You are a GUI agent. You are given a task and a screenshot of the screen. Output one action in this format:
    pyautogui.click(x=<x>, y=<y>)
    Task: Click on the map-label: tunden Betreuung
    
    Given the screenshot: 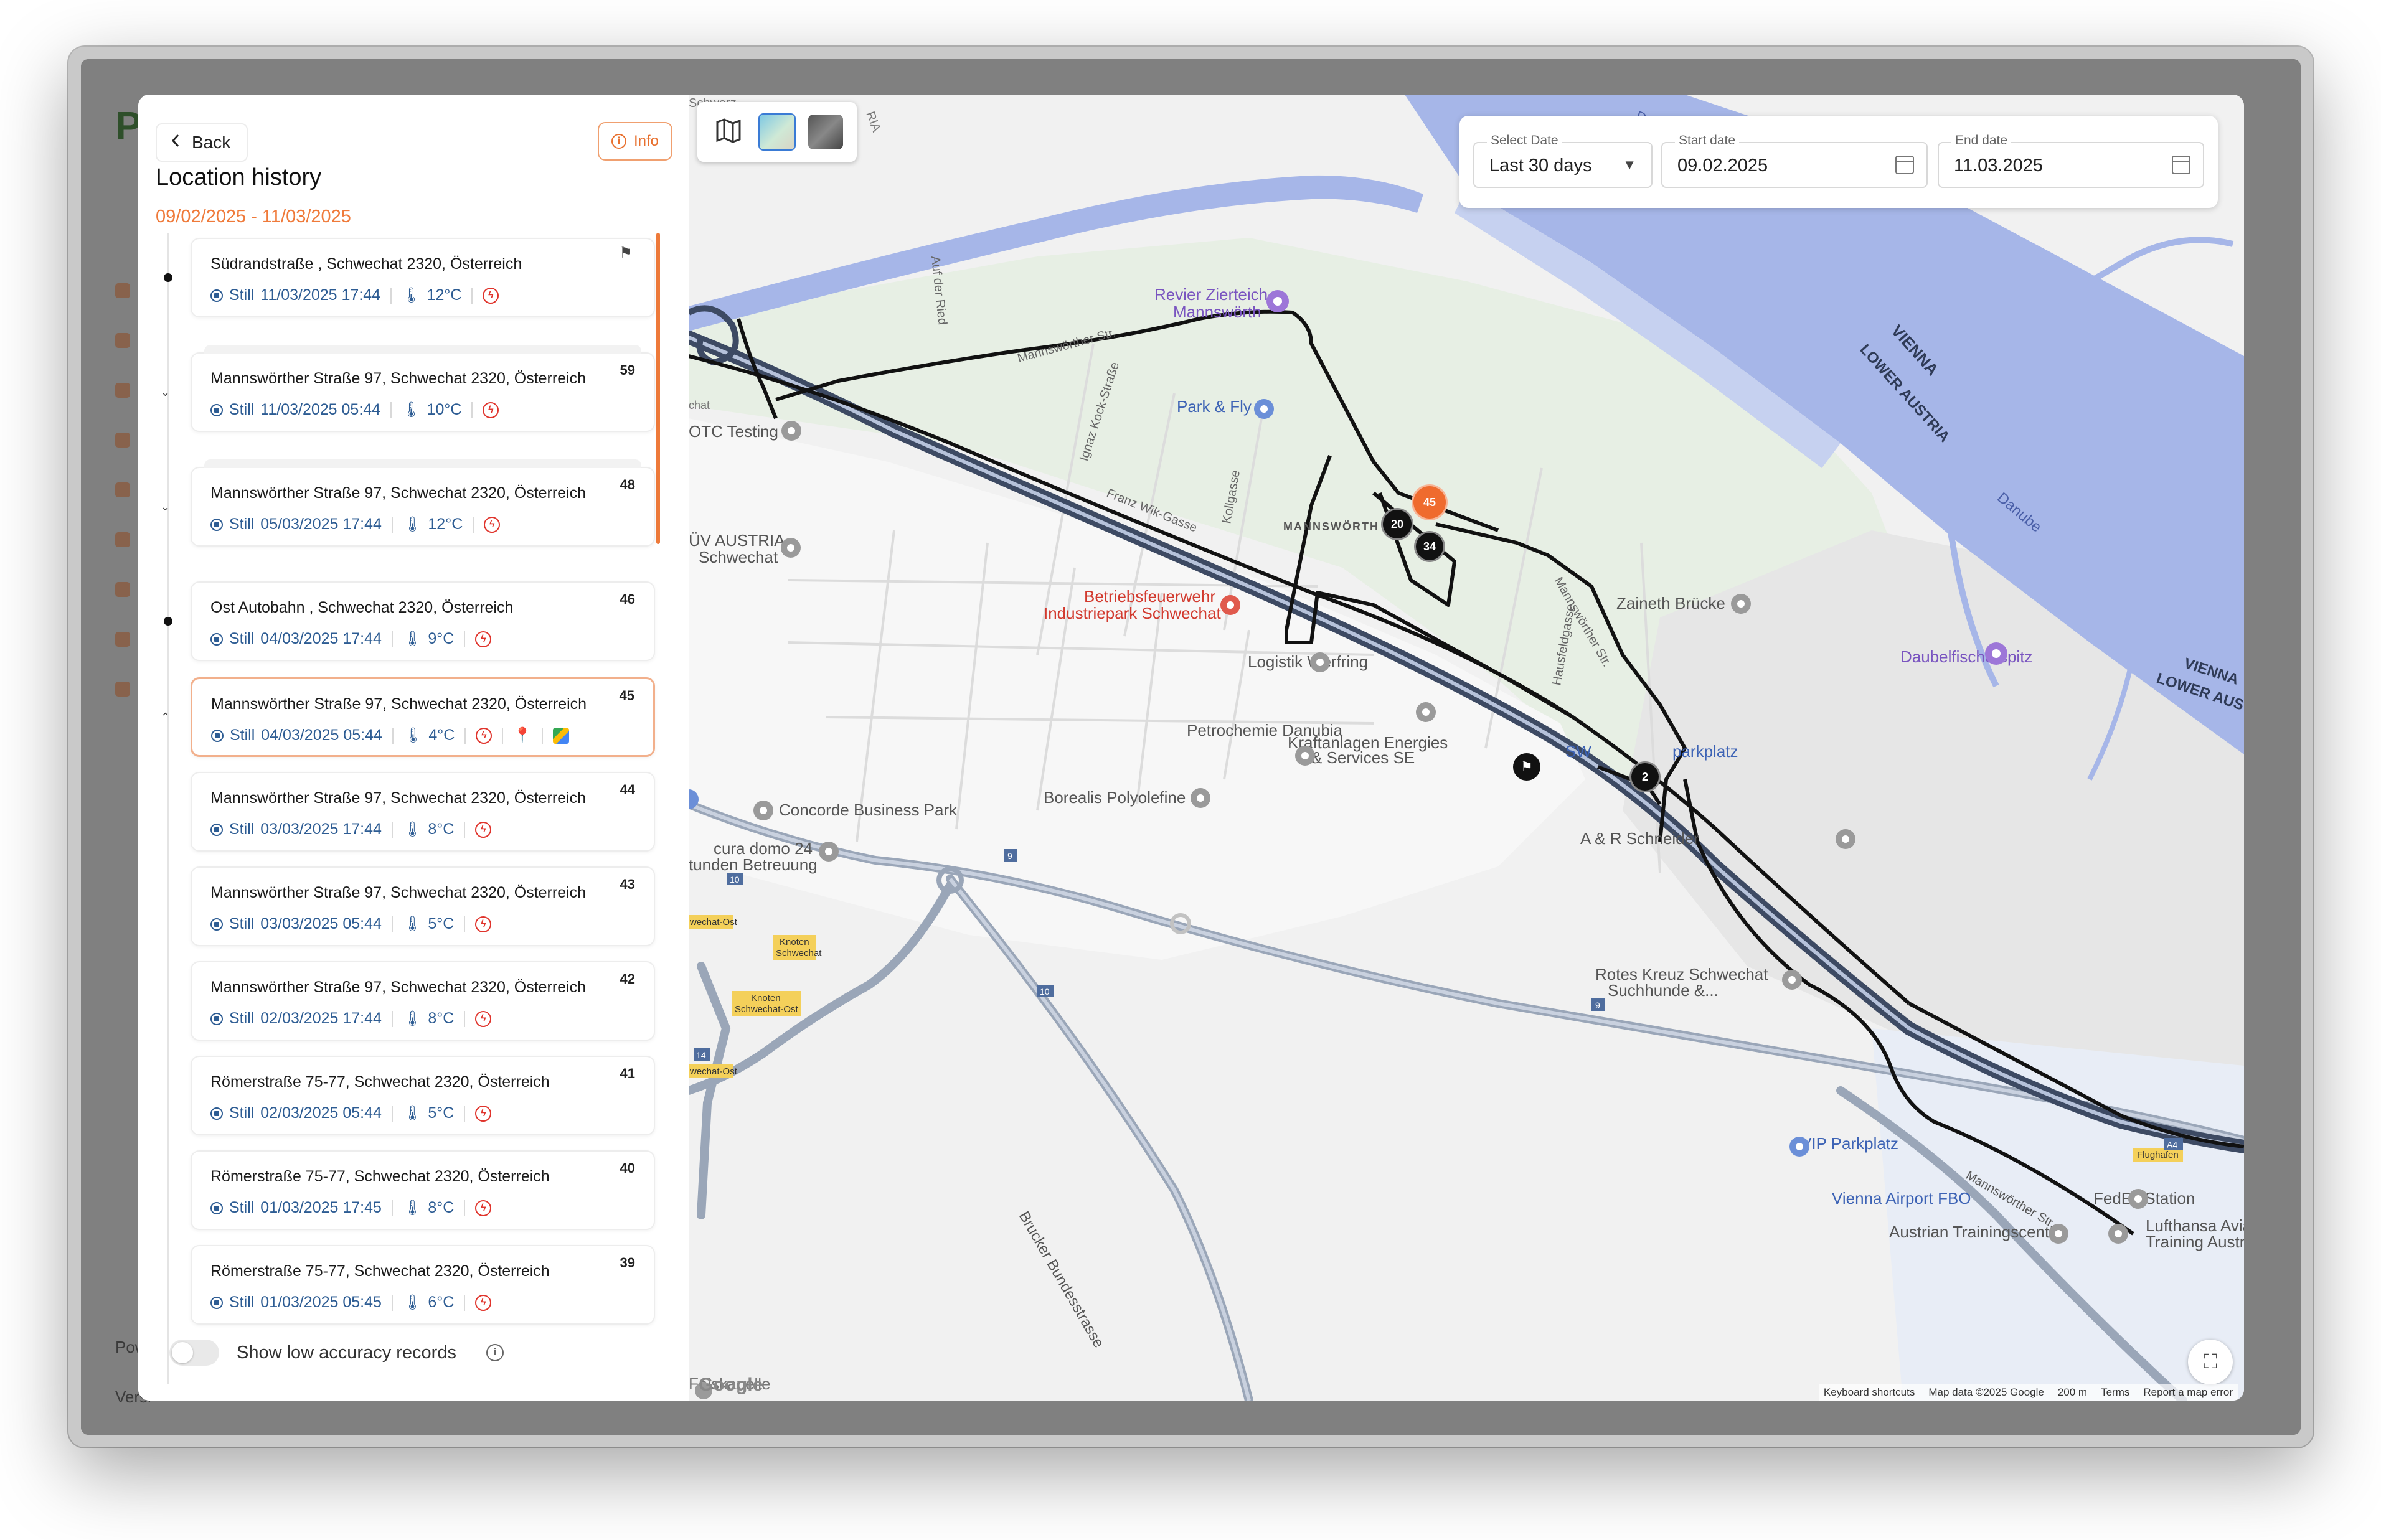 What is the action you would take?
    pyautogui.click(x=753, y=864)
    